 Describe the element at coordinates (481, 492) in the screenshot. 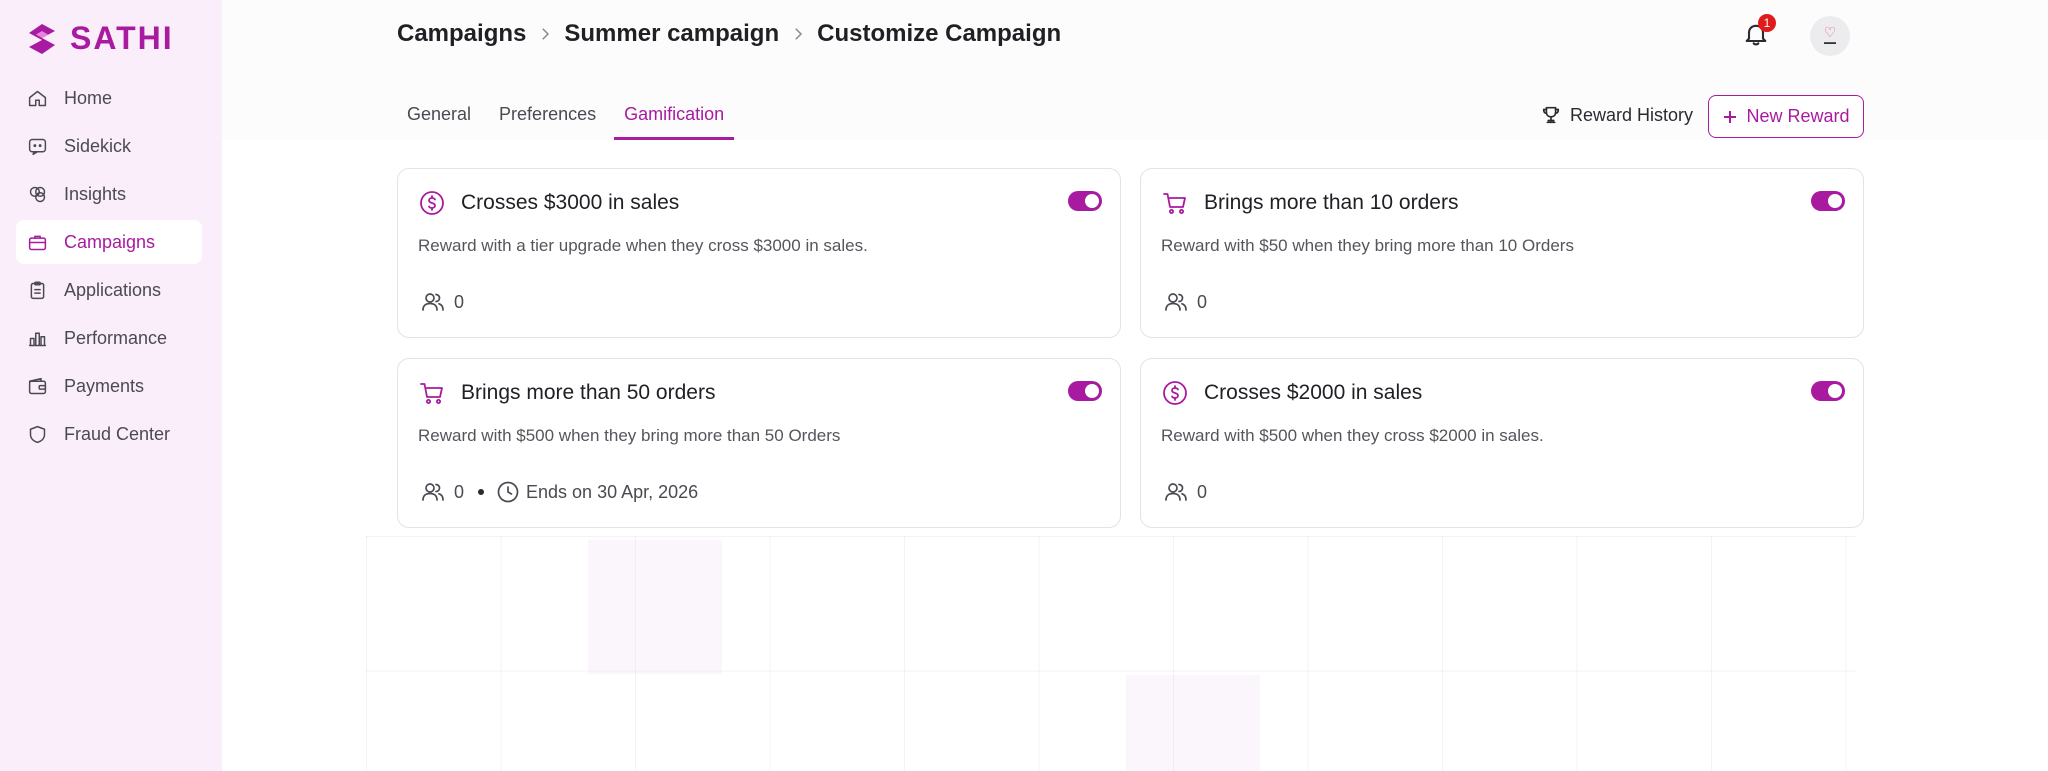

I see `separator-dot` at that location.